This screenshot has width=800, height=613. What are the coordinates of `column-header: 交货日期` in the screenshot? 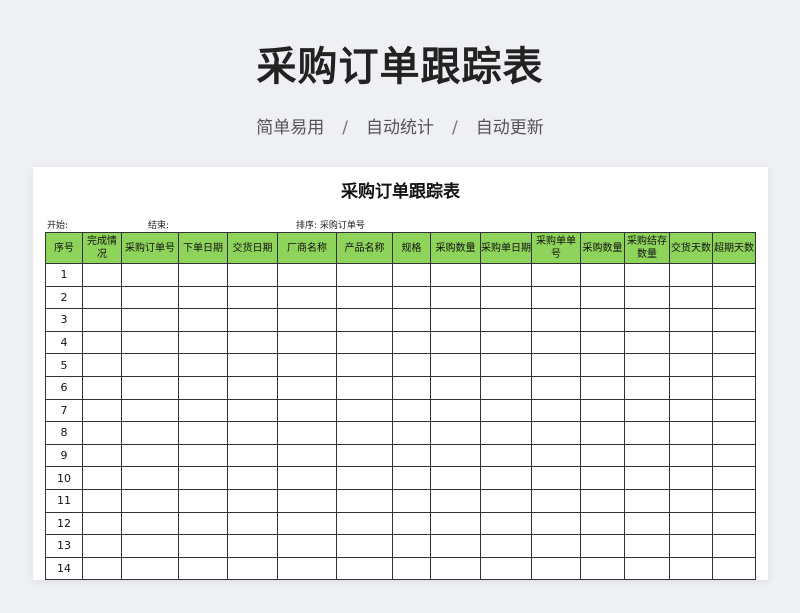 It's located at (252, 248).